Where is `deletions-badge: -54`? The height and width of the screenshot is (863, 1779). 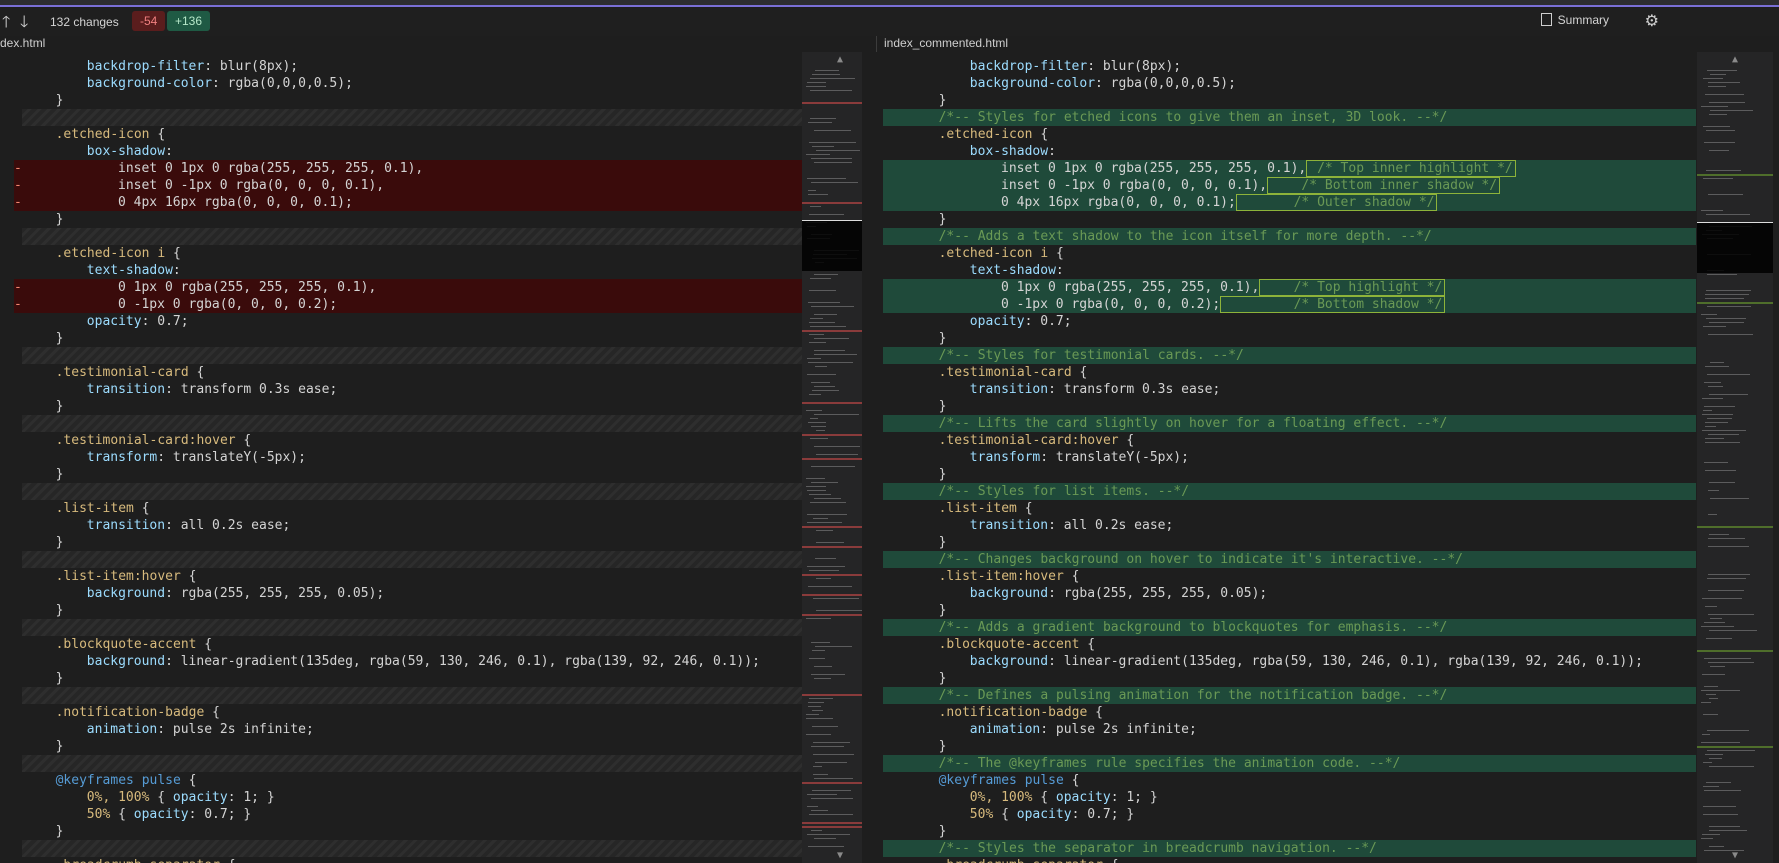 deletions-badge: -54 is located at coordinates (149, 21).